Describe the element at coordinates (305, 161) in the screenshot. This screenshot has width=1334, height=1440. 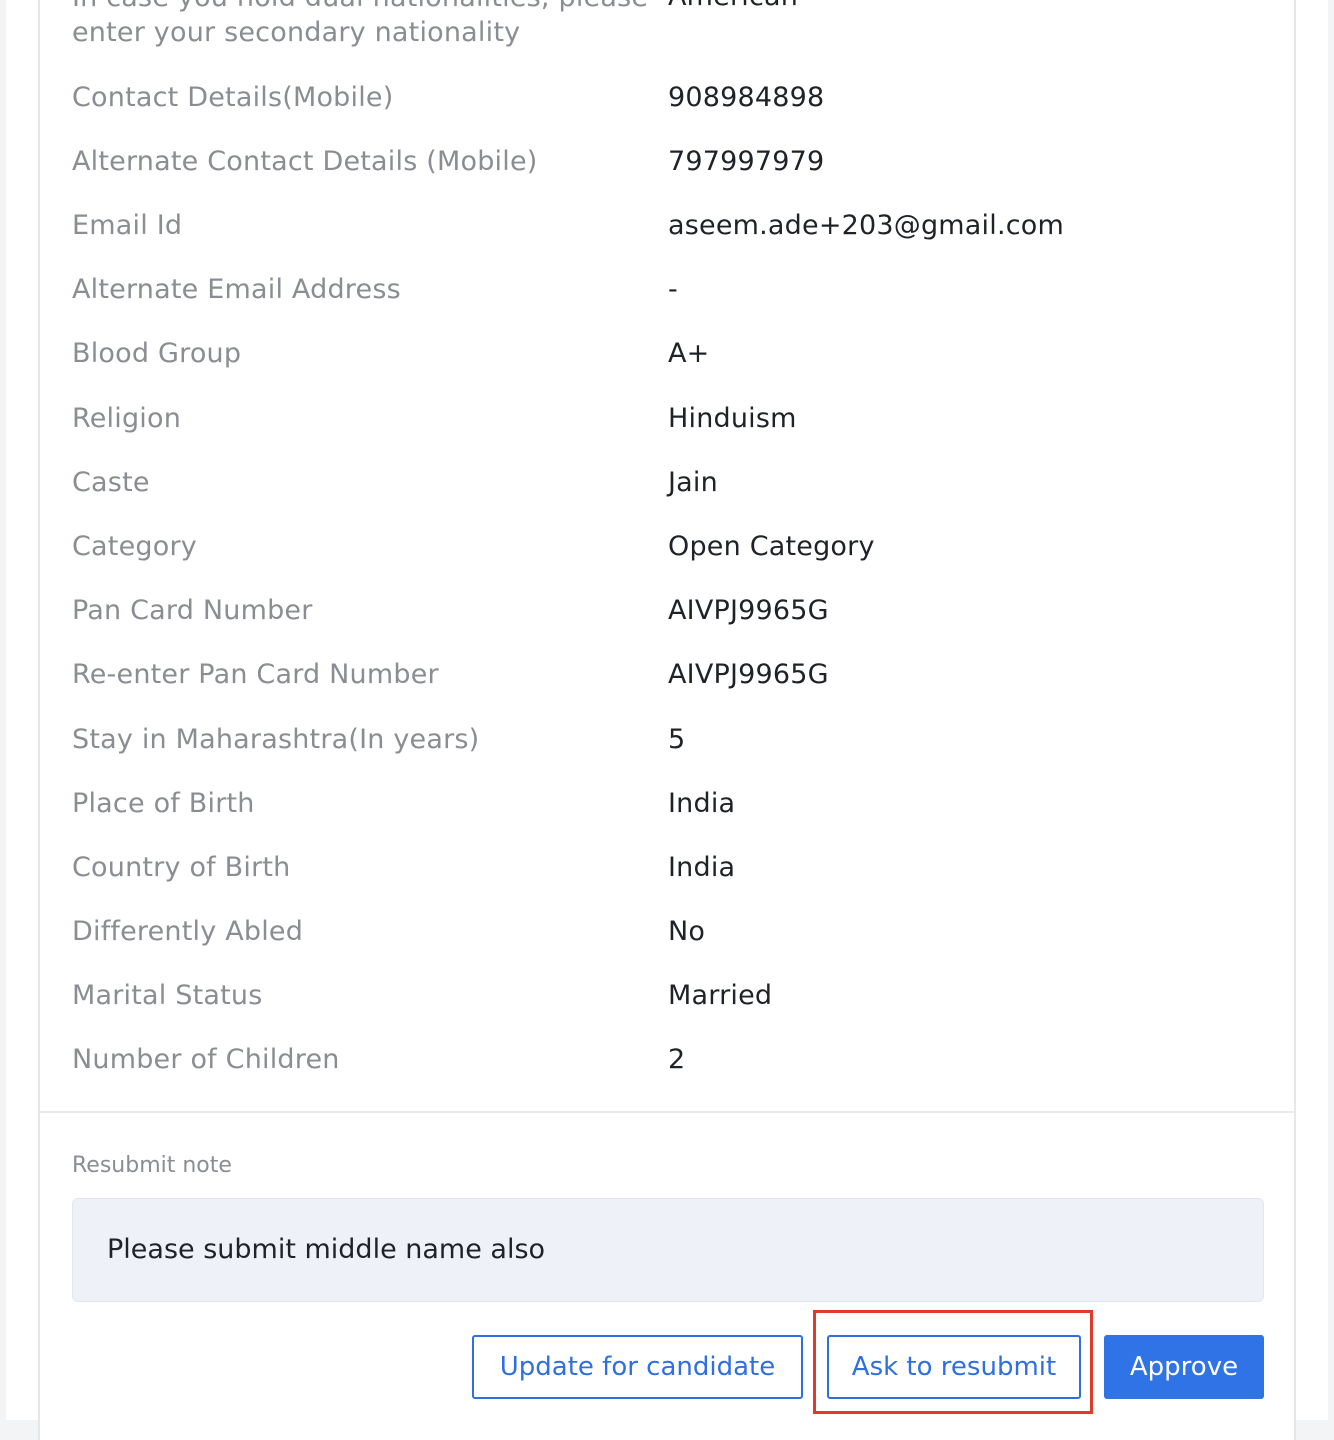
I see `detail-label: Alternate Contact Details (Mobile)` at that location.